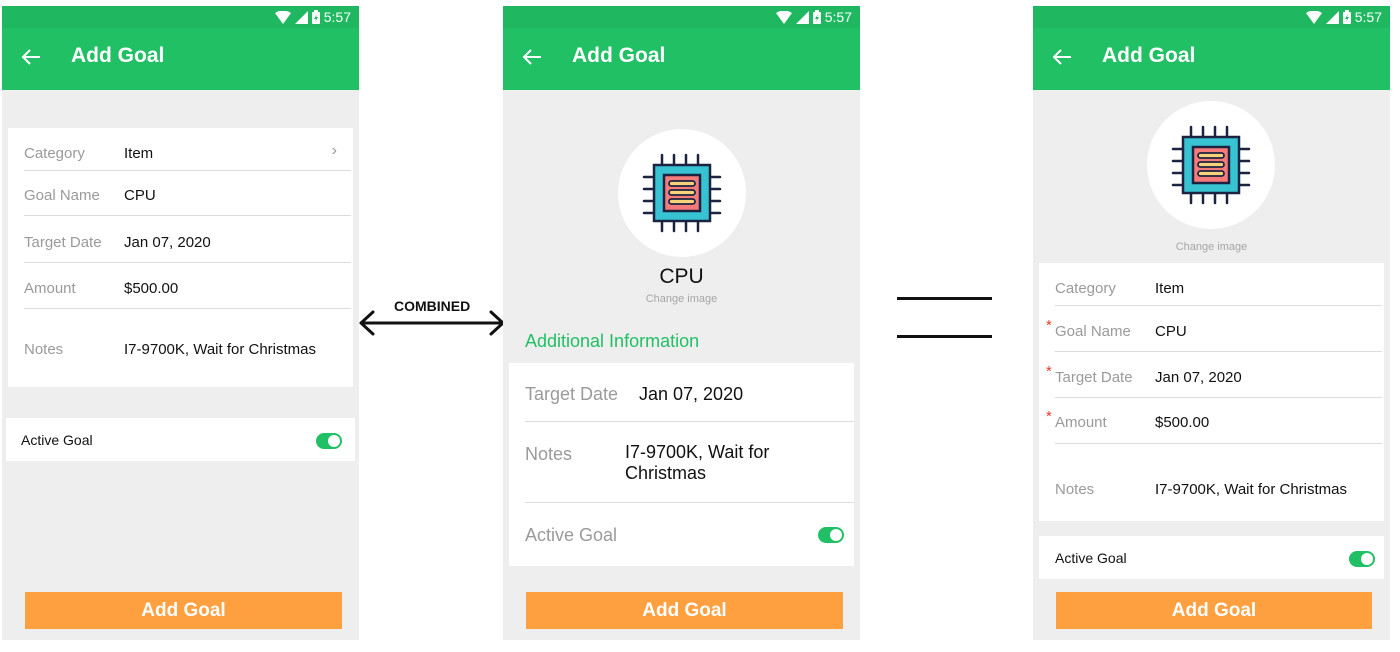 This screenshot has width=1400, height=652. Describe the element at coordinates (1218, 284) in the screenshot. I see `category-row: Category Item` at that location.